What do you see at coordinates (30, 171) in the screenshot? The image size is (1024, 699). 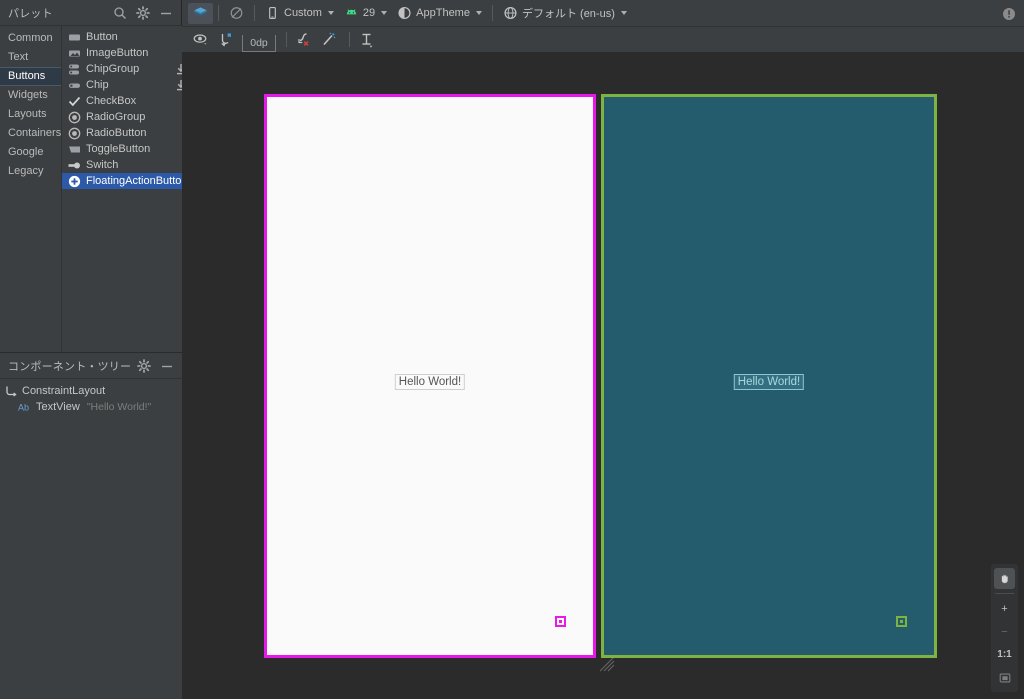 I see `palette-category-legacy: Legacy` at bounding box center [30, 171].